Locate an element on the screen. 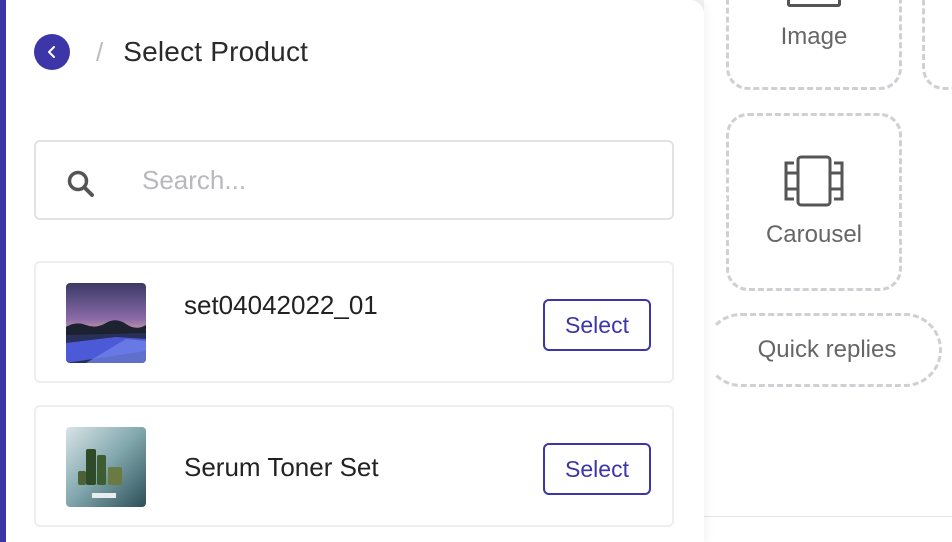  search-box is located at coordinates (354, 180).